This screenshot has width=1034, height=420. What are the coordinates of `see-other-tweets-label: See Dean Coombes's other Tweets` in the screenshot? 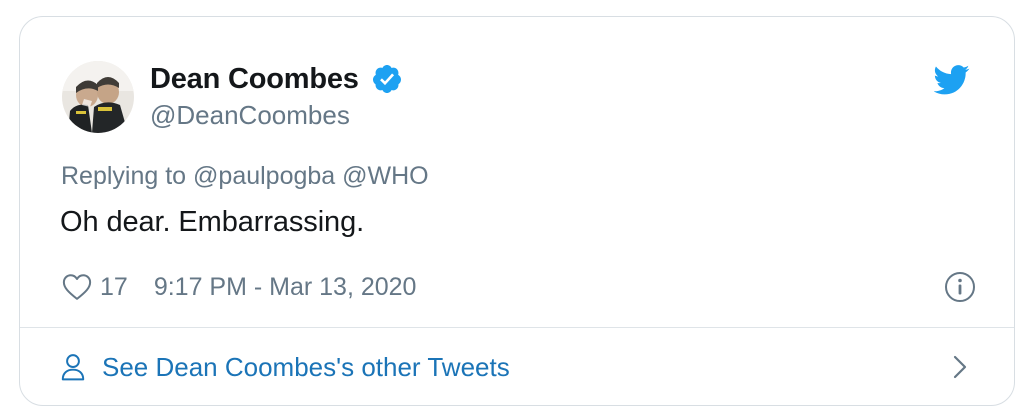 It's located at (306, 366).